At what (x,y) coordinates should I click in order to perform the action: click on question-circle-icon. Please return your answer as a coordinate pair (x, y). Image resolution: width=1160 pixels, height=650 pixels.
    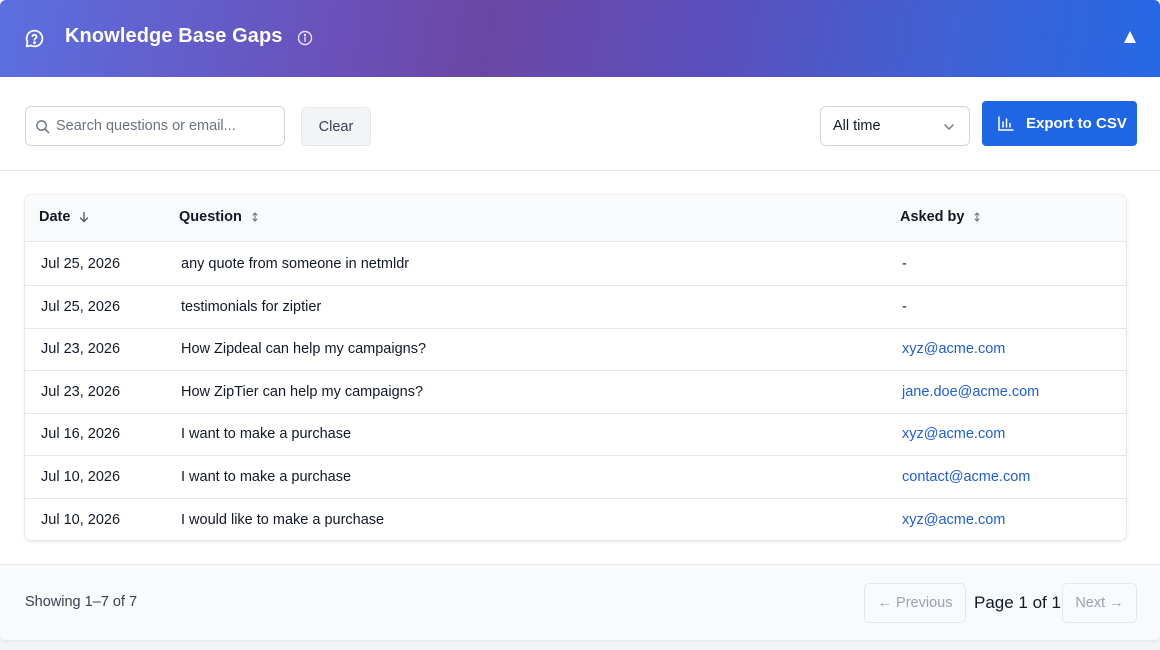
    Looking at the image, I should click on (34, 38).